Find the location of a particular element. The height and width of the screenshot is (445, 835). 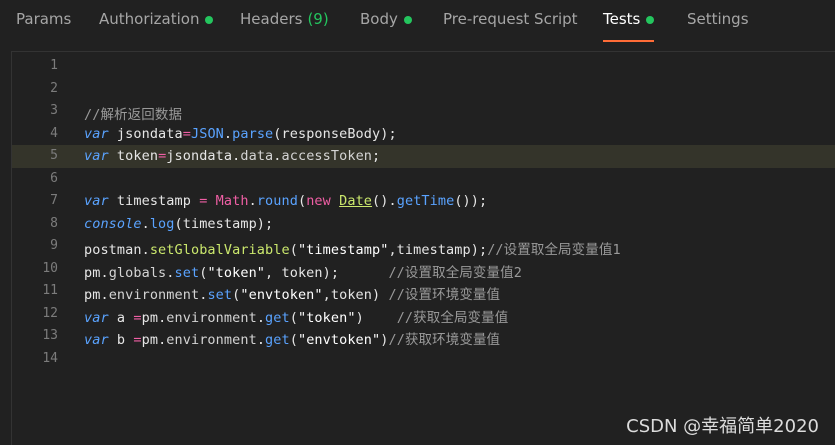

code-token: data is located at coordinates (257, 156).